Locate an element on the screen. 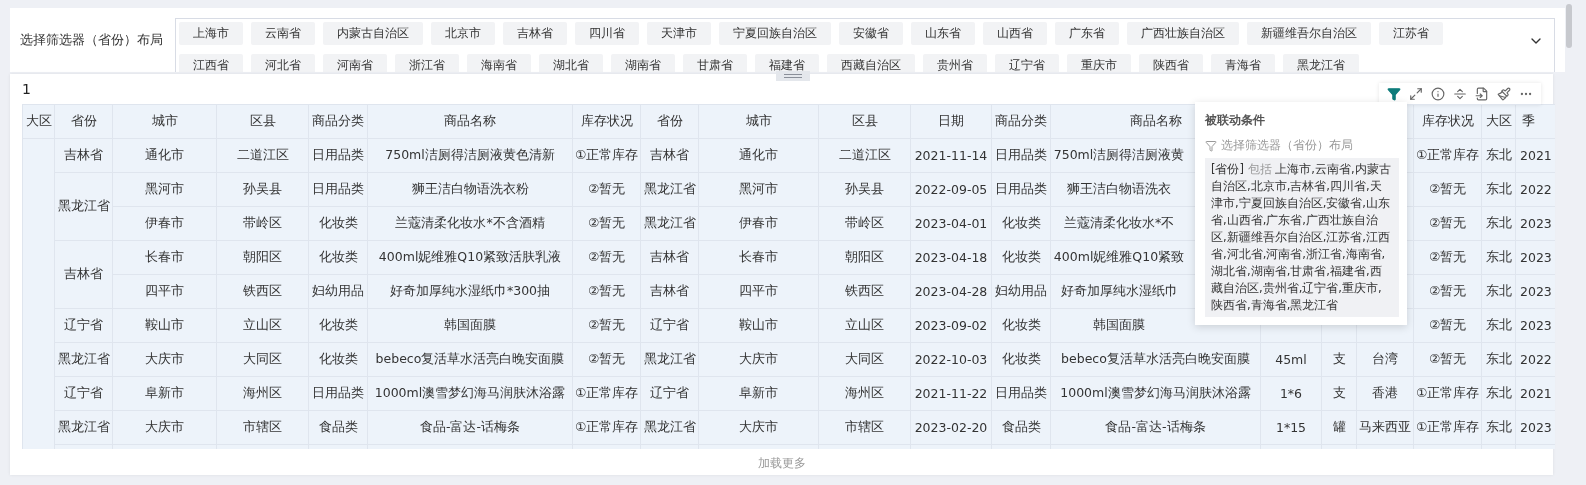  table-cell: 阜新市 is located at coordinates (164, 393).